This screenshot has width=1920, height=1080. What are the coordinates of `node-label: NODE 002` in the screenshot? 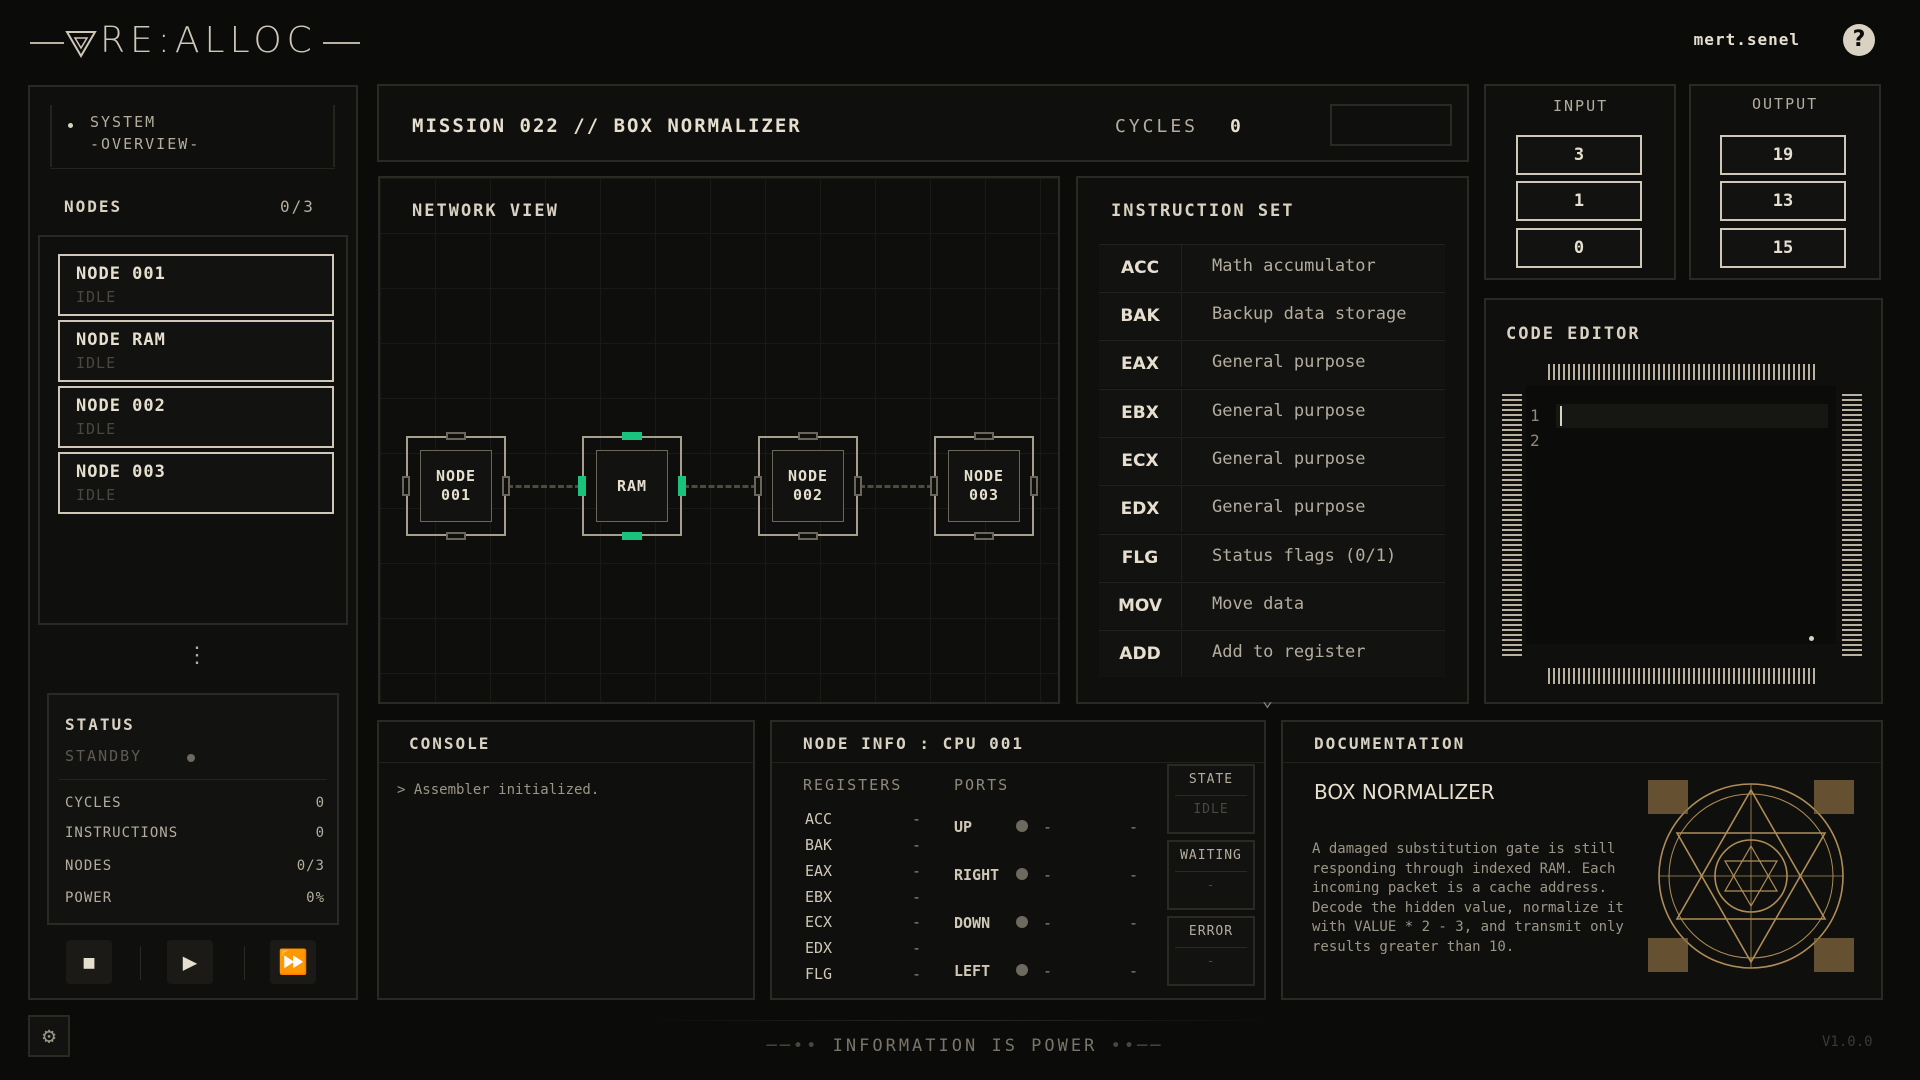 It's located at (808, 486).